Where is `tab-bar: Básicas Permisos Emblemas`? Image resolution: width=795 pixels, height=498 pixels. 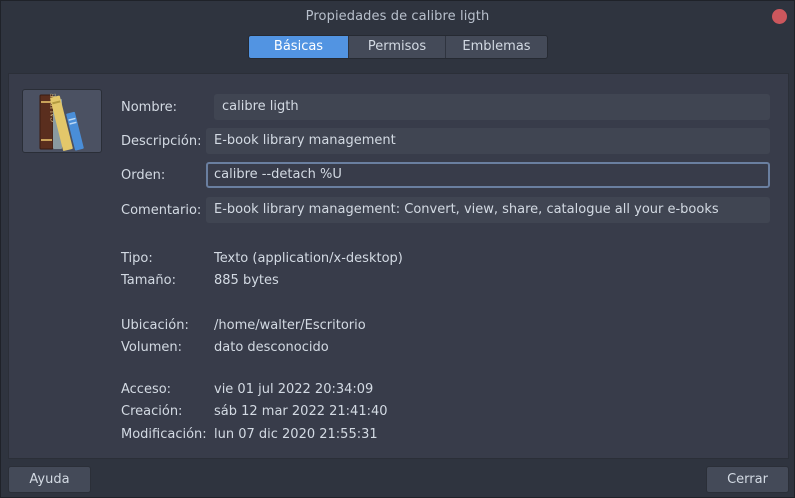
tab-bar: Básicas Permisos Emblemas is located at coordinates (398, 47).